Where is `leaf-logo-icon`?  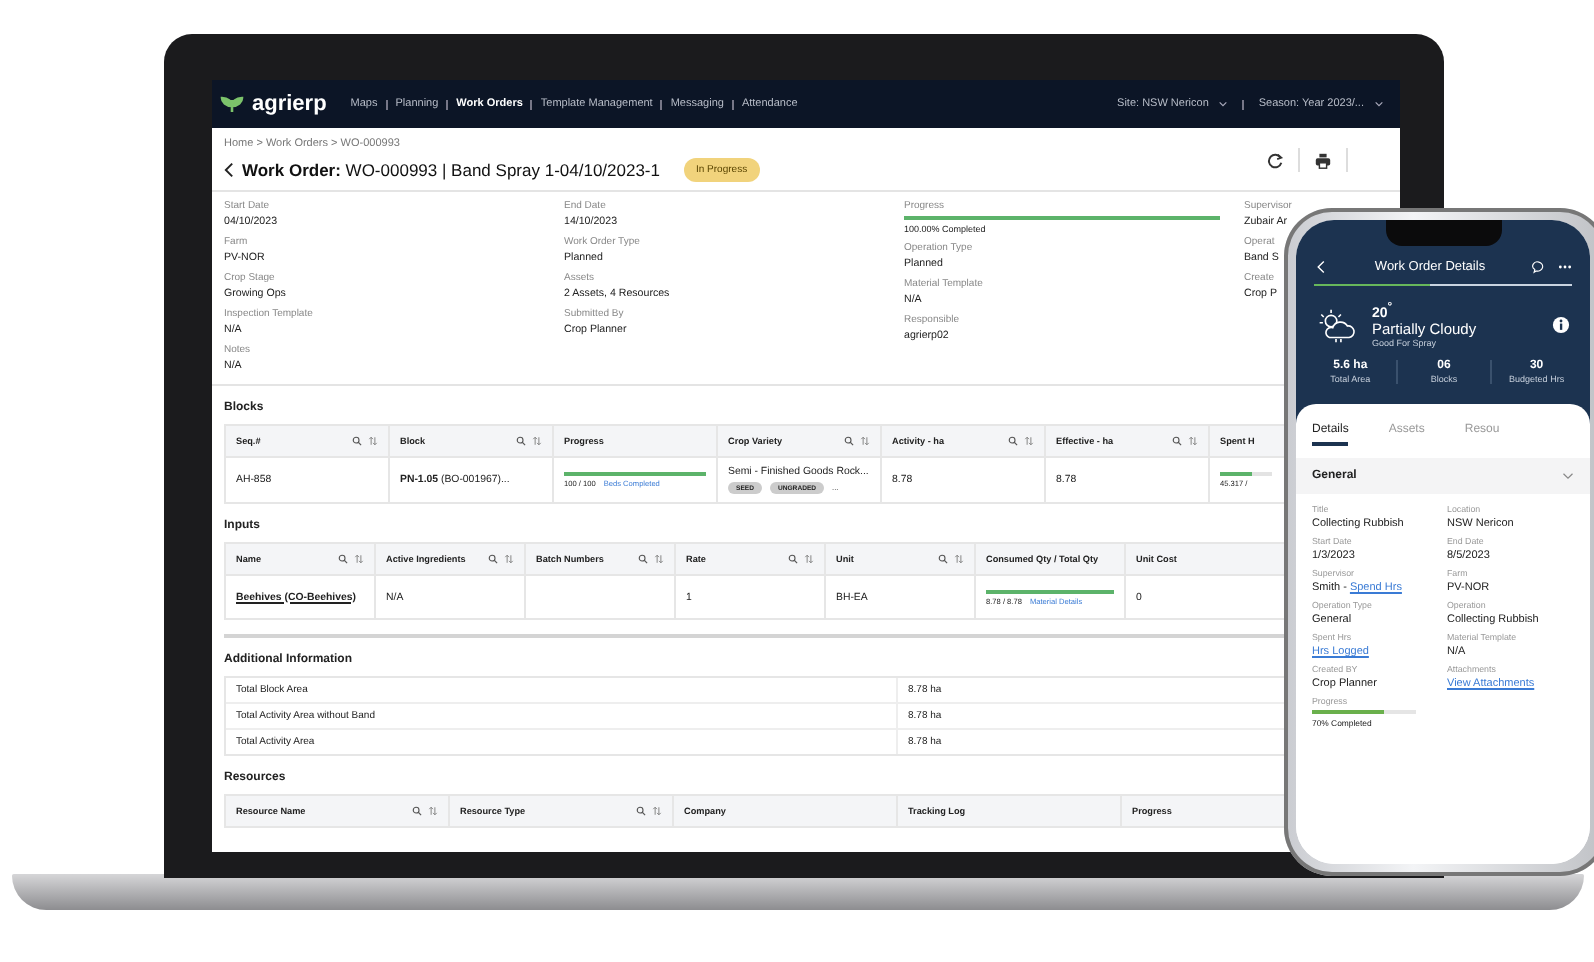
leaf-logo-icon is located at coordinates (232, 104).